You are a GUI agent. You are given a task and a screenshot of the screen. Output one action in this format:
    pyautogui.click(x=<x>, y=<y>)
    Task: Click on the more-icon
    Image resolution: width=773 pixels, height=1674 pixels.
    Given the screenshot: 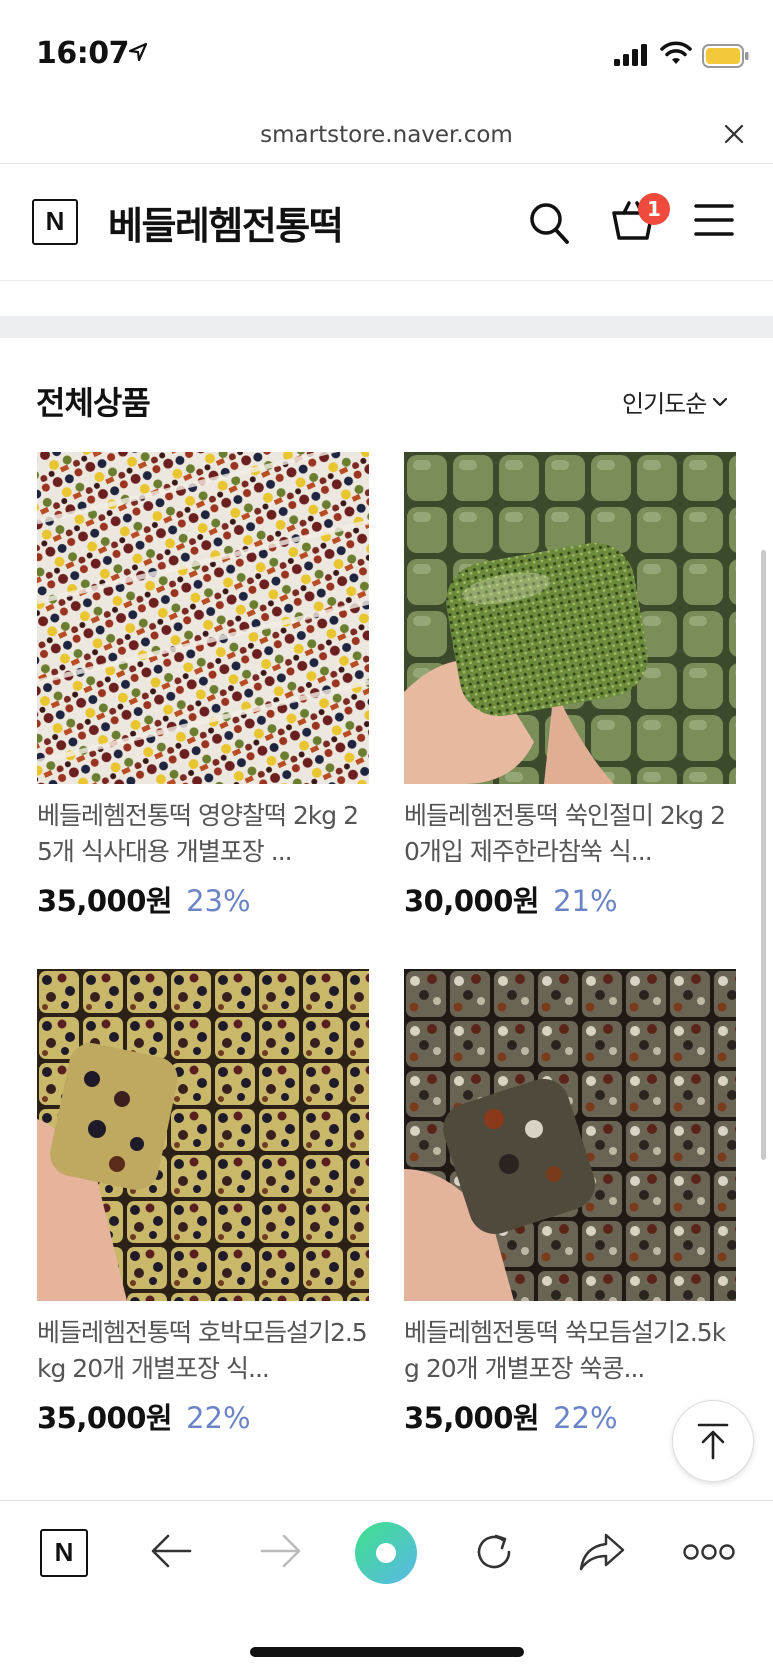 What is the action you would take?
    pyautogui.click(x=709, y=1552)
    